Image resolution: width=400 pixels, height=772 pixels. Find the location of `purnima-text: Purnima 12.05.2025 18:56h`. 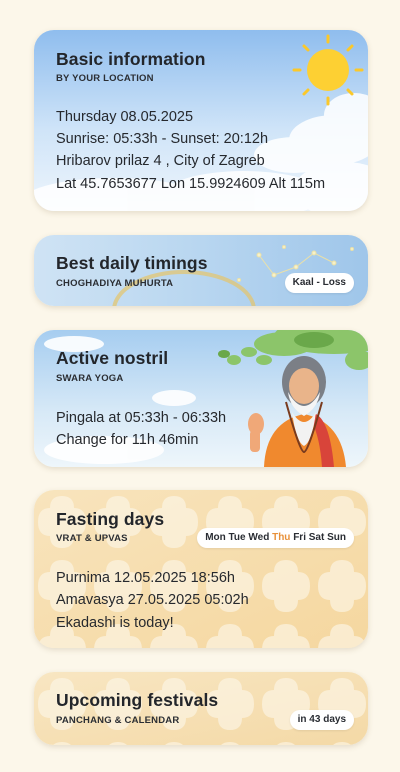

purnima-text: Purnima 12.05.2025 18:56h is located at coordinates (145, 578).